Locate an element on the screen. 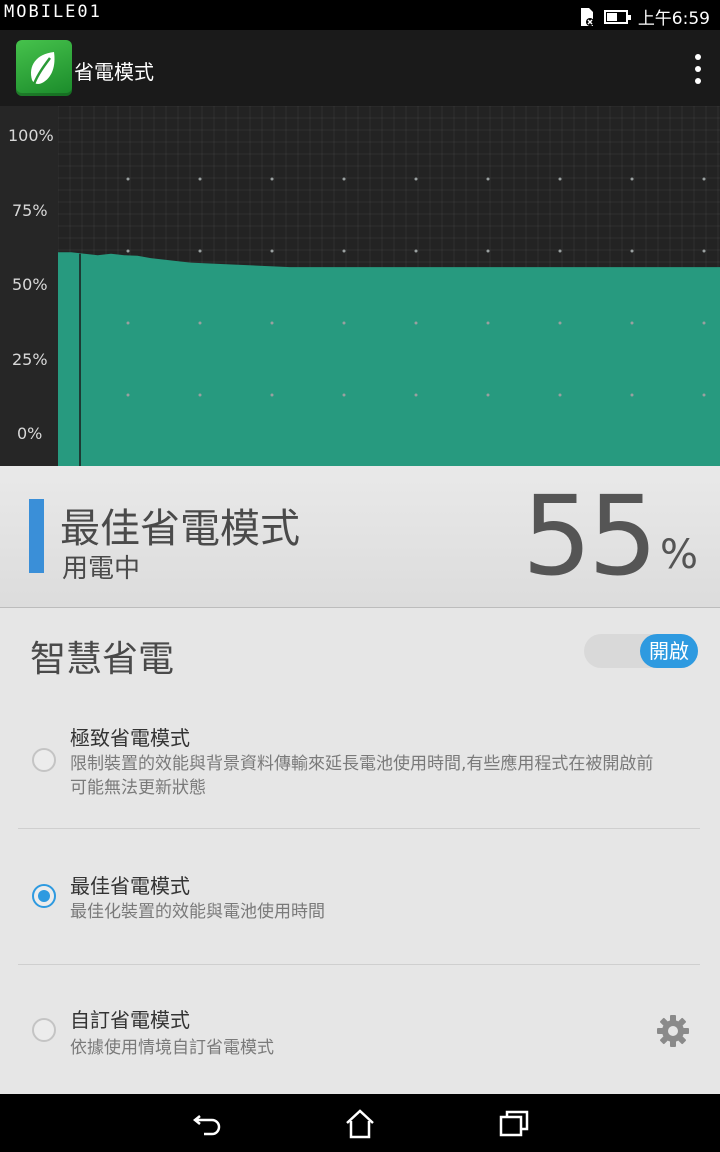 The width and height of the screenshot is (720, 1152). y-tick-label: 25% is located at coordinates (30, 359).